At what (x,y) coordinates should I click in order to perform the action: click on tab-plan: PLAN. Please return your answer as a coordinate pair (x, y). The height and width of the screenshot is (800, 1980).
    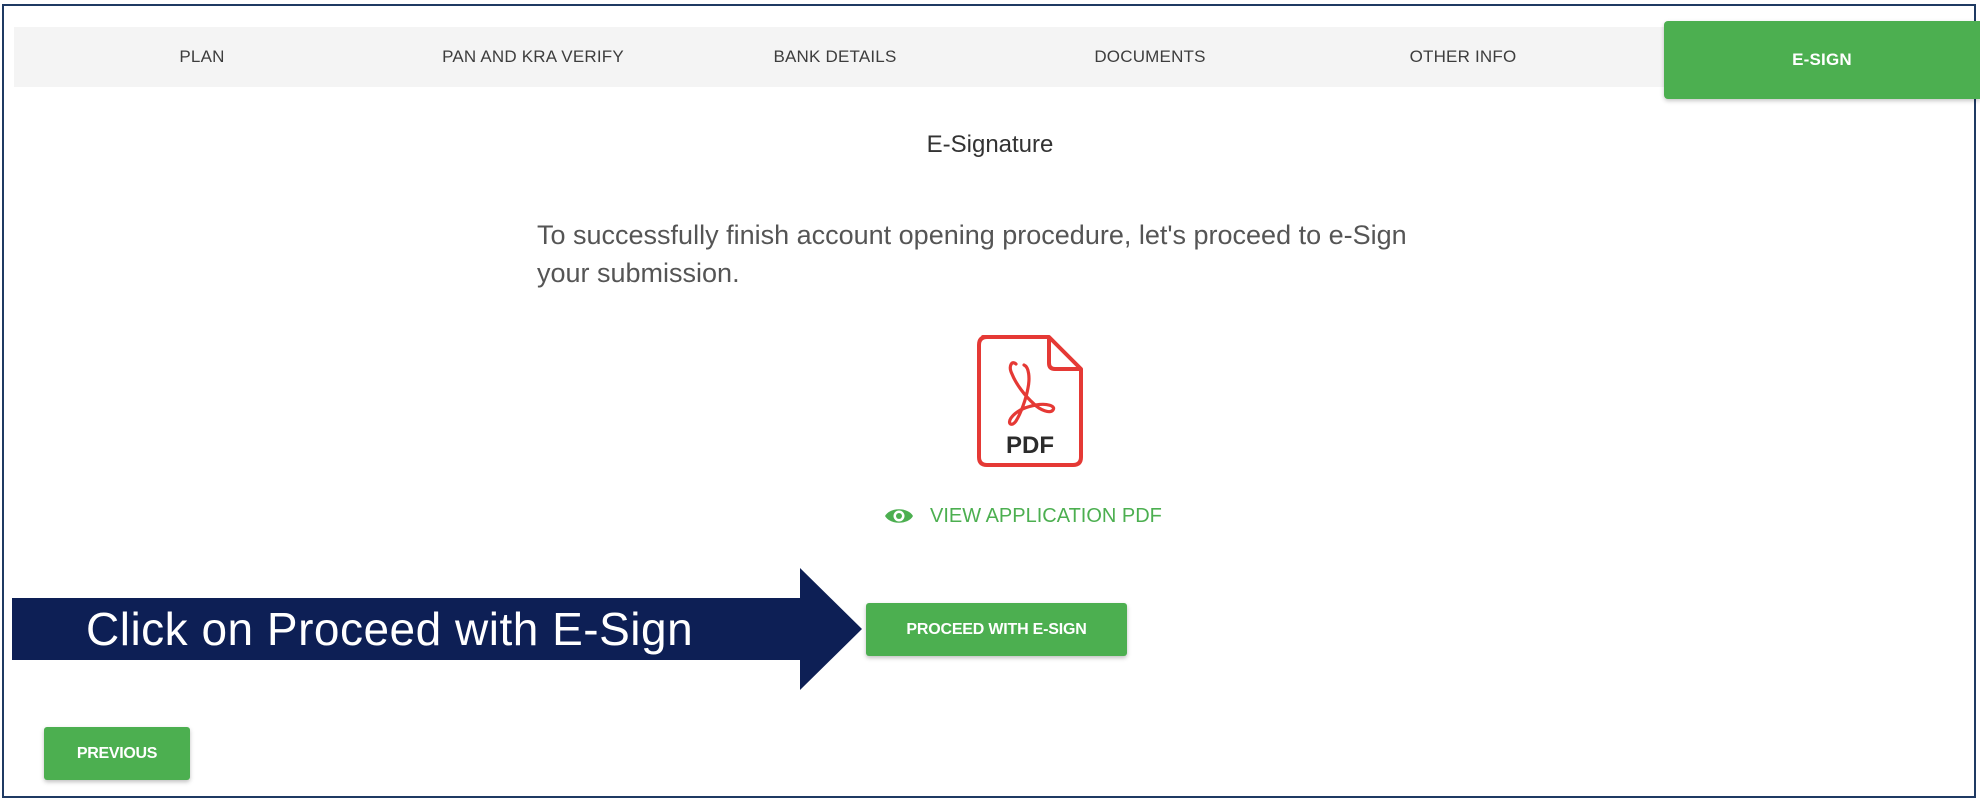
    Looking at the image, I should click on (202, 57).